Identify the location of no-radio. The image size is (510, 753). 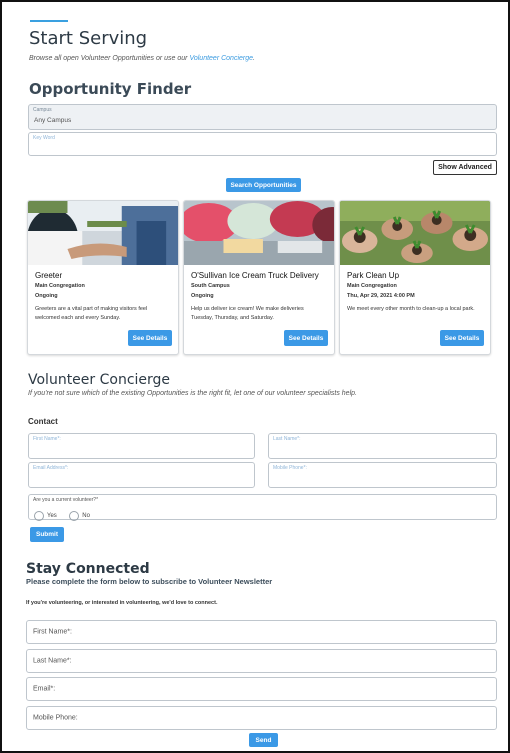
(74, 515).